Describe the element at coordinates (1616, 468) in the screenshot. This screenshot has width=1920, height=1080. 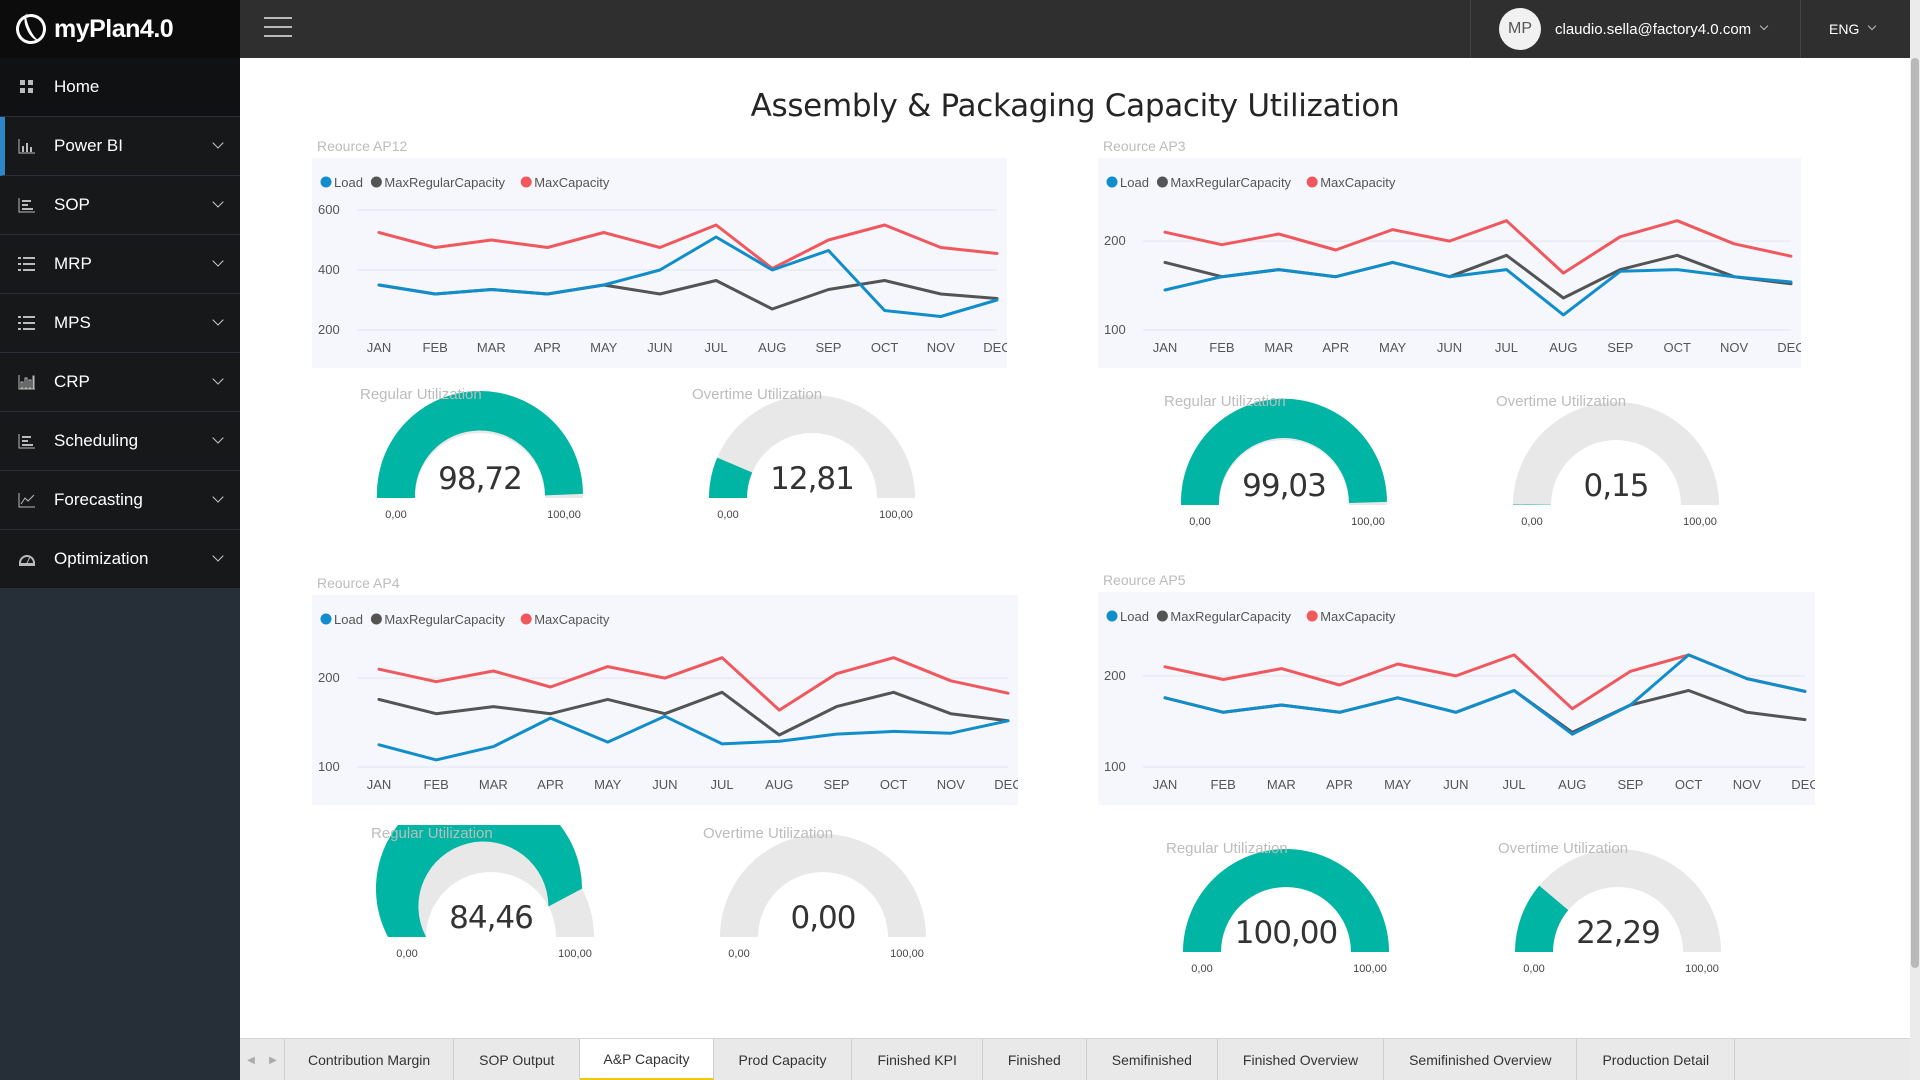
I see `gauge-overtime-utilization: 0,00 100,00 0,15 Overtime Utilization` at that location.